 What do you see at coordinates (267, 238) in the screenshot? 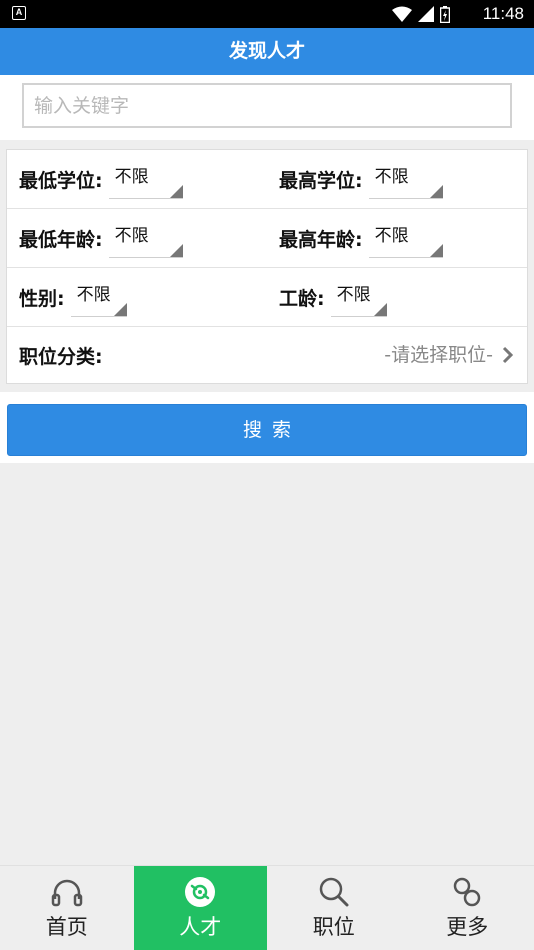
I see `age-filter-row: 最低年龄: 不限 最高年龄: 不限` at bounding box center [267, 238].